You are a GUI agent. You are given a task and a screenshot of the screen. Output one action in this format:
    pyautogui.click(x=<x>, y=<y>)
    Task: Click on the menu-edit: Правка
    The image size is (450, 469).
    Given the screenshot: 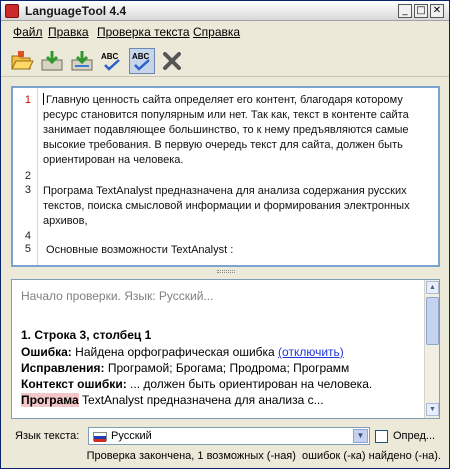 What is the action you would take?
    pyautogui.click(x=68, y=32)
    